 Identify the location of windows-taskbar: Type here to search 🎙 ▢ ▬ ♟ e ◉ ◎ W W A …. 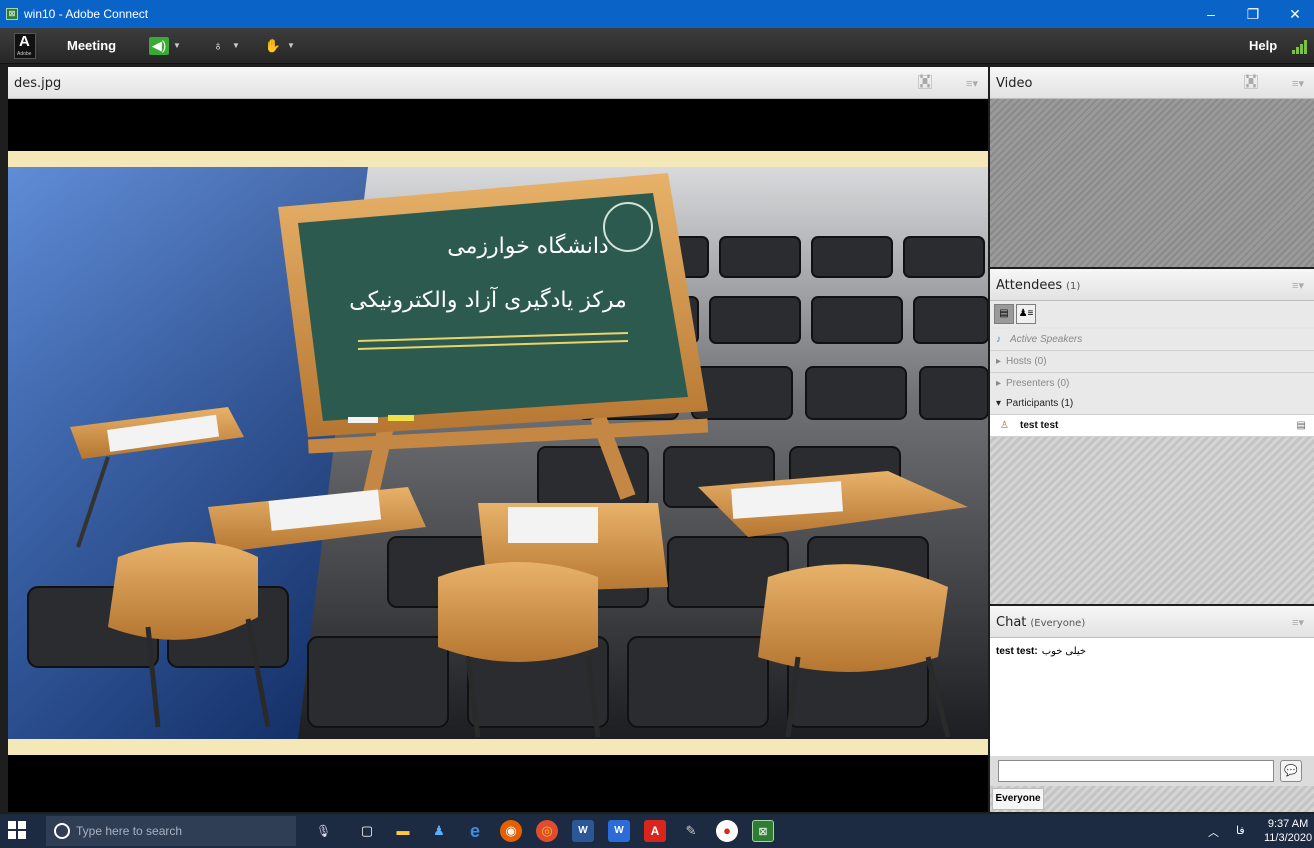
(657, 831).